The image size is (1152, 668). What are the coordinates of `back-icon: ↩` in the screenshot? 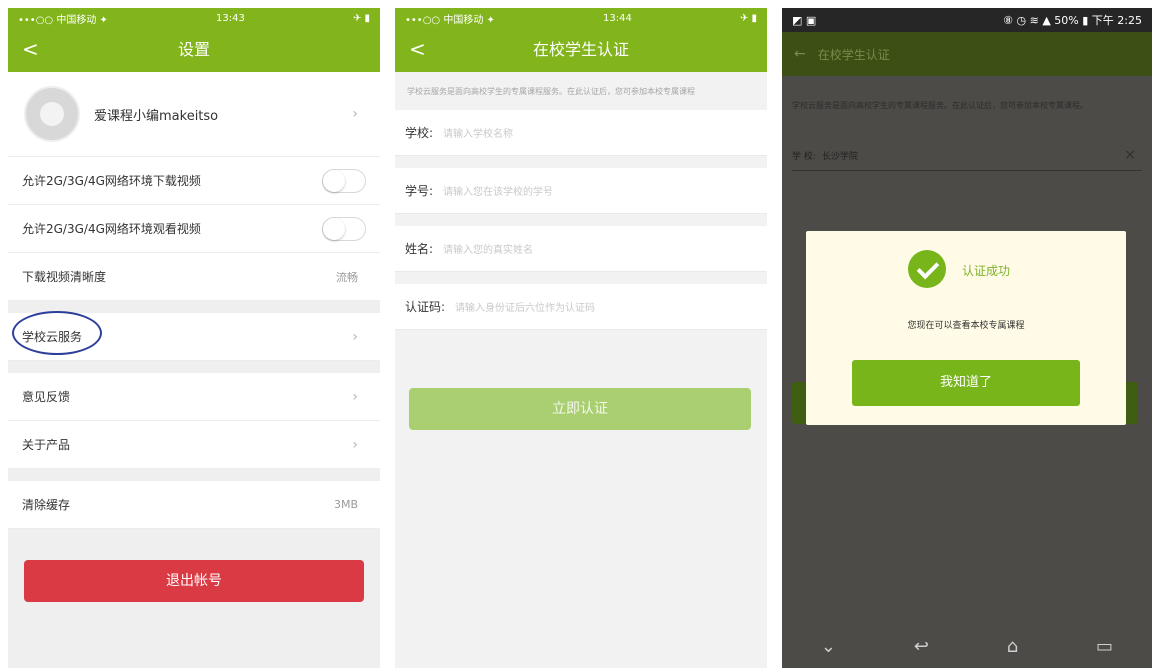 It's located at (921, 646).